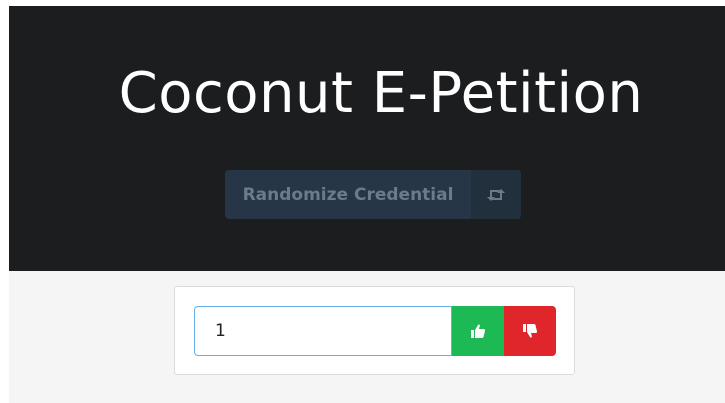  Describe the element at coordinates (348, 194) in the screenshot. I see `randomize-credential-label: Randomize Credential` at that location.